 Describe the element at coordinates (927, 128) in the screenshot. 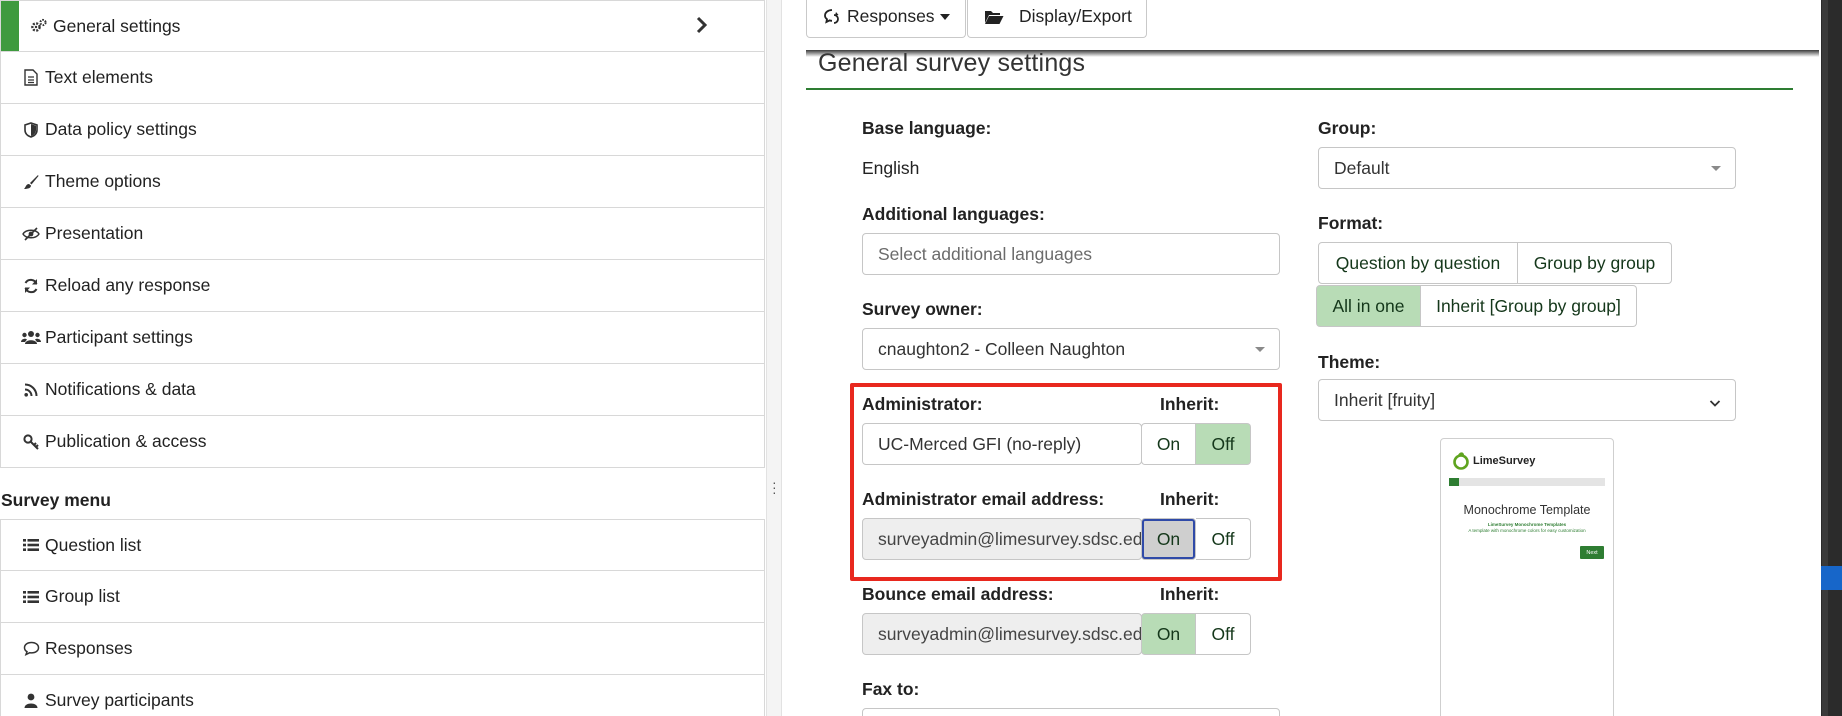

I see `base-language-label: Base language:` at that location.